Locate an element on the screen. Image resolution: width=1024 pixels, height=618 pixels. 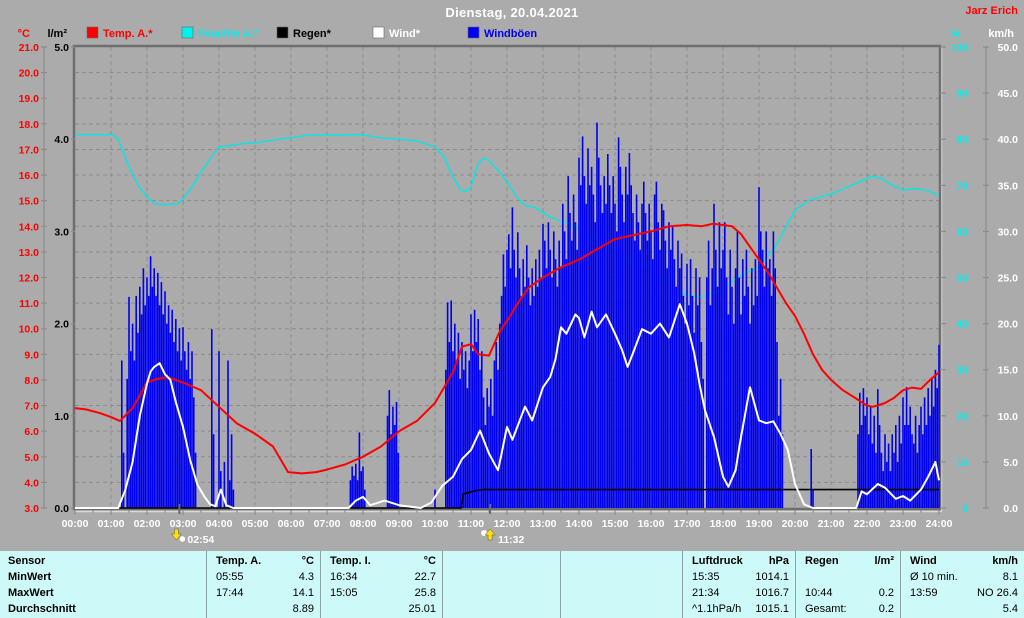
stats-col-name: Luftdruck is located at coordinates (717, 561).